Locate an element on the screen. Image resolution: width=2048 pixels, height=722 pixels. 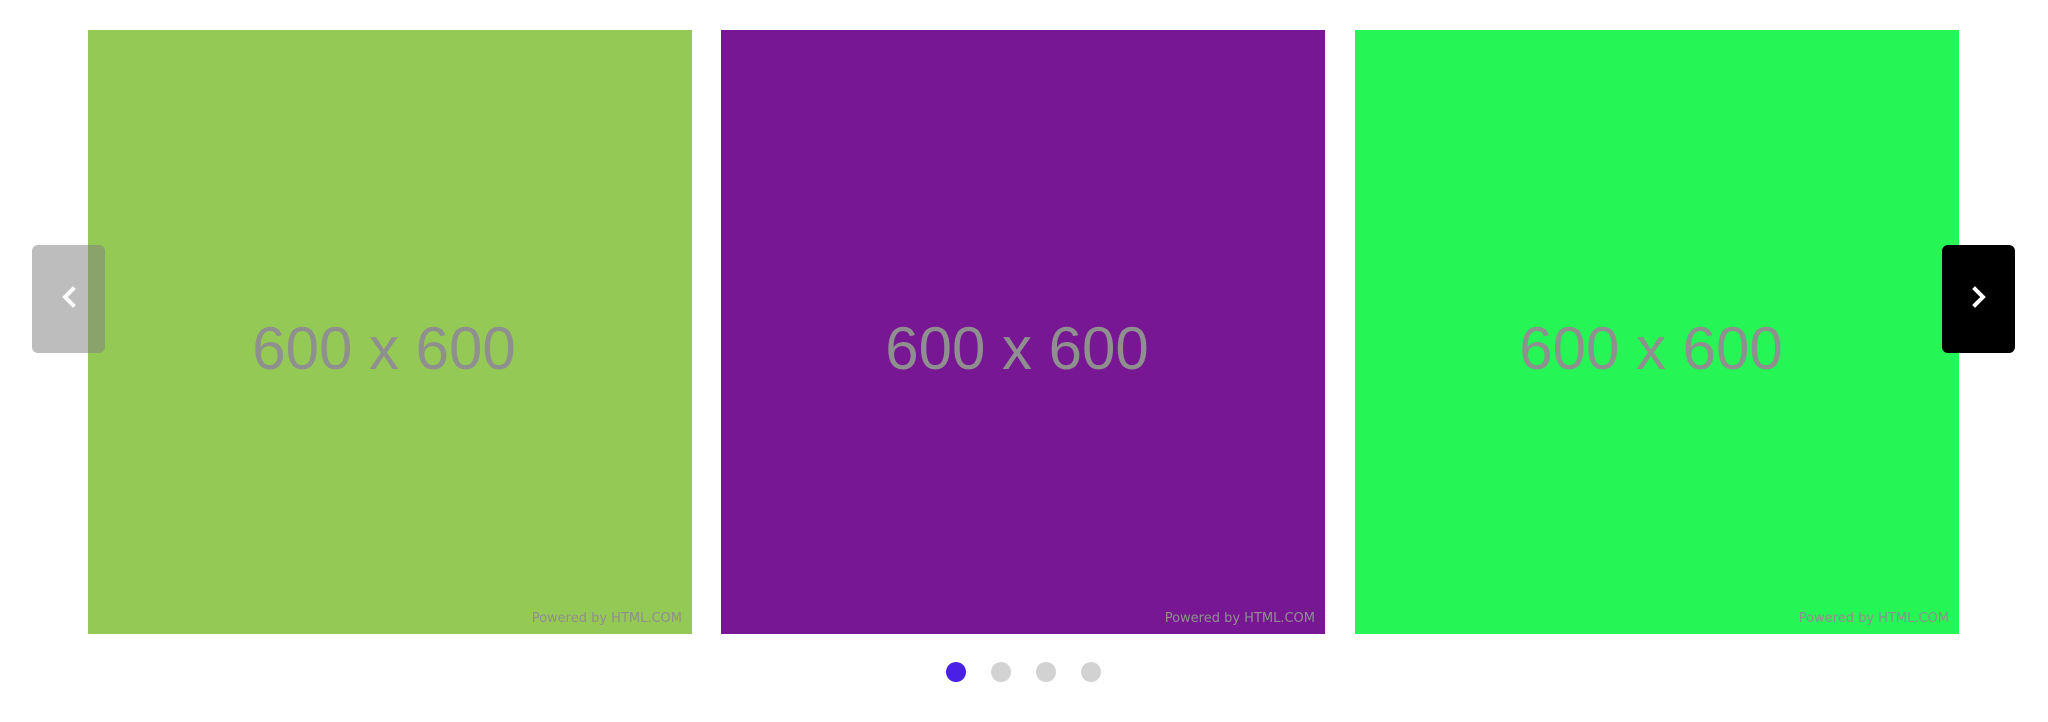
chevron-left-icon is located at coordinates (69, 299).